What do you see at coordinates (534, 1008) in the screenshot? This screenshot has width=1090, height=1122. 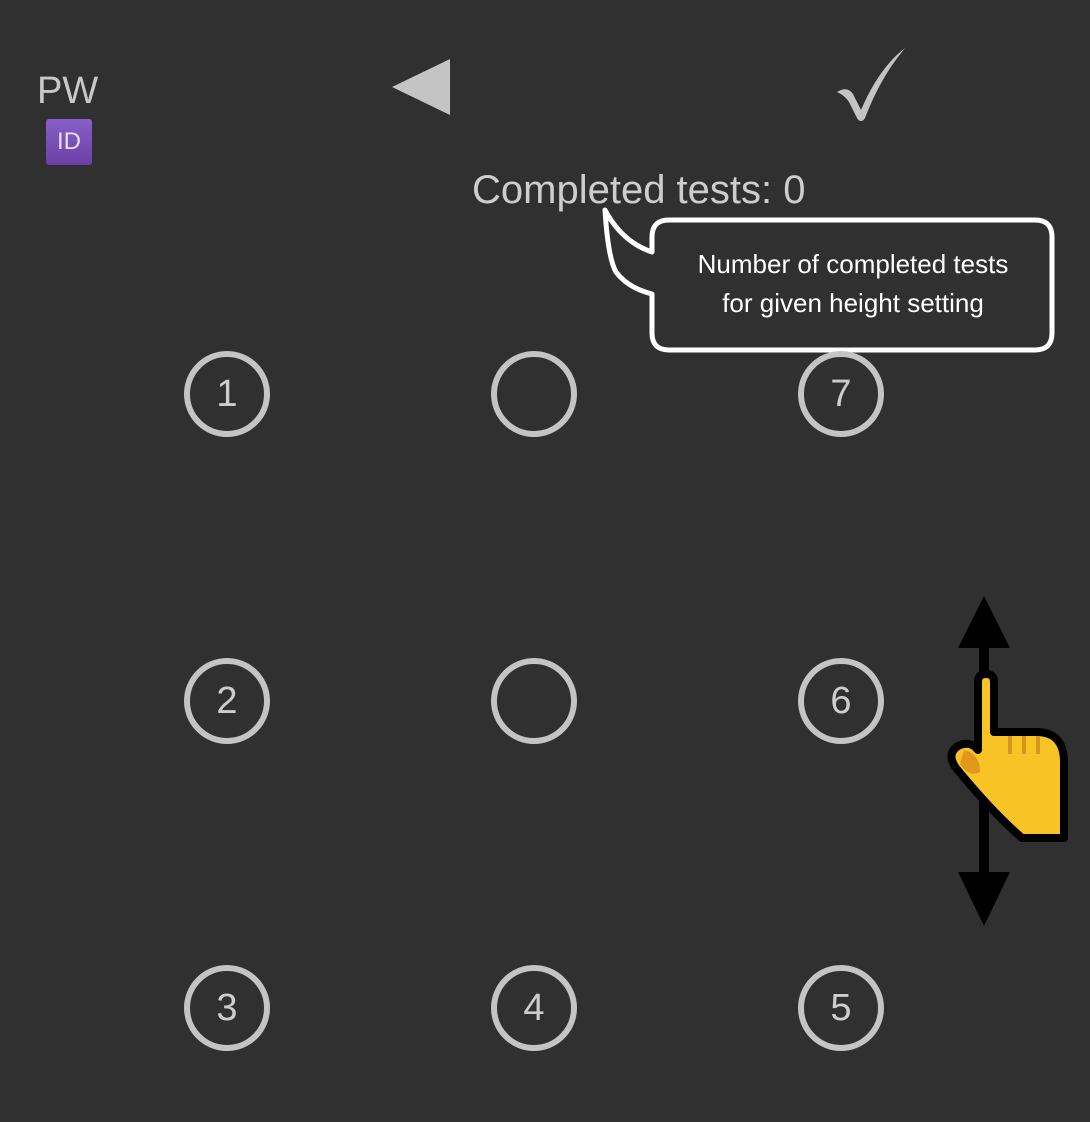 I see `pattern-dot-8: 4` at bounding box center [534, 1008].